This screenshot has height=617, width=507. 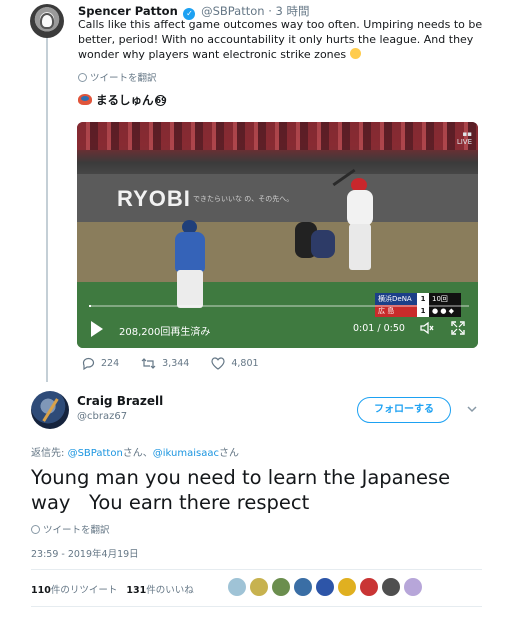 I want to click on like-label: 件のいいね, so click(x=170, y=590).